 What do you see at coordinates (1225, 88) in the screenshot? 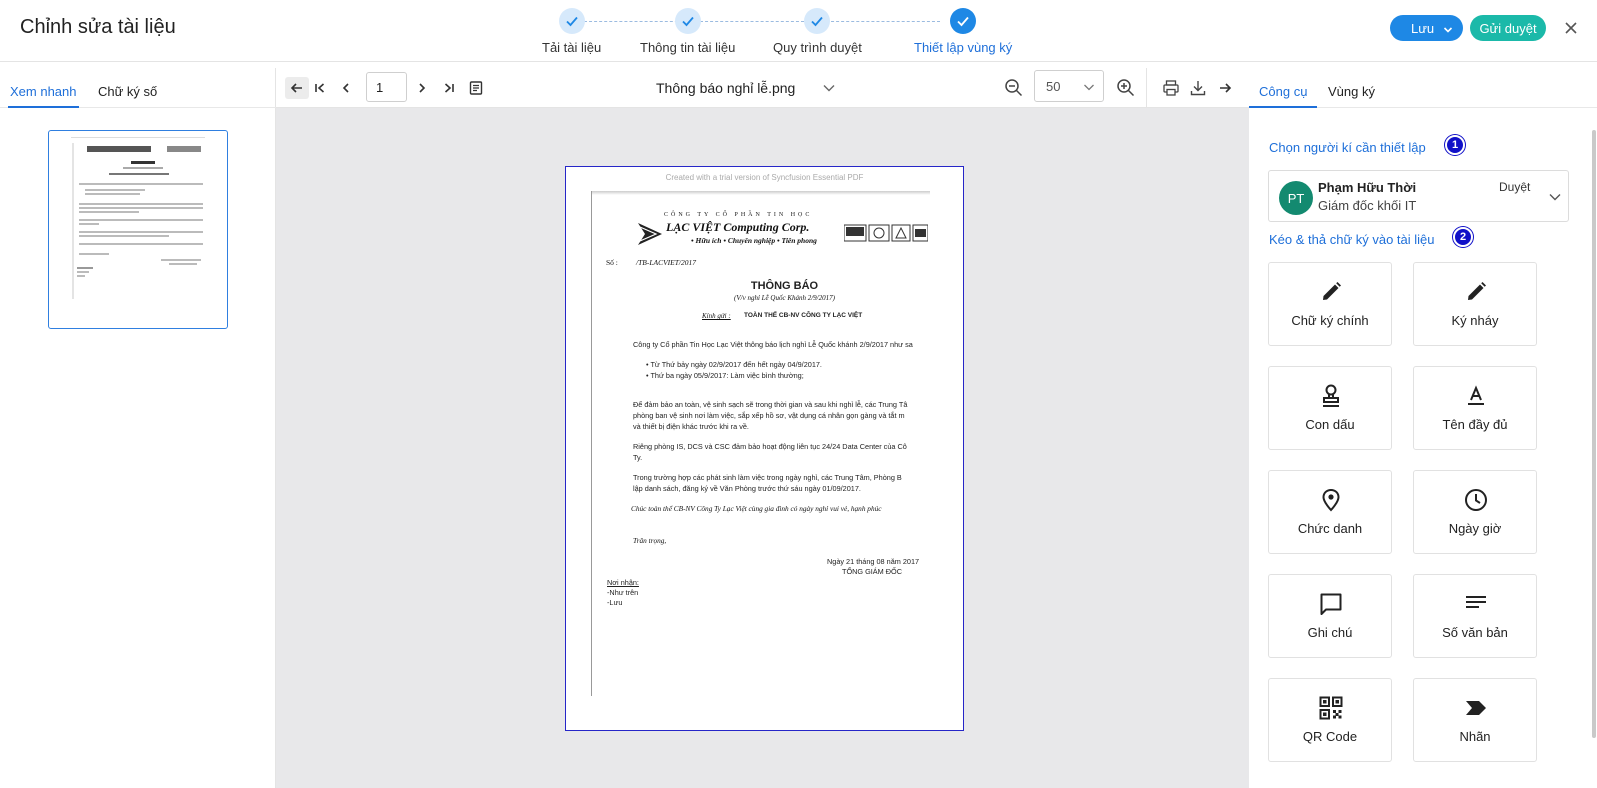
I see `forward-arrow-icon` at bounding box center [1225, 88].